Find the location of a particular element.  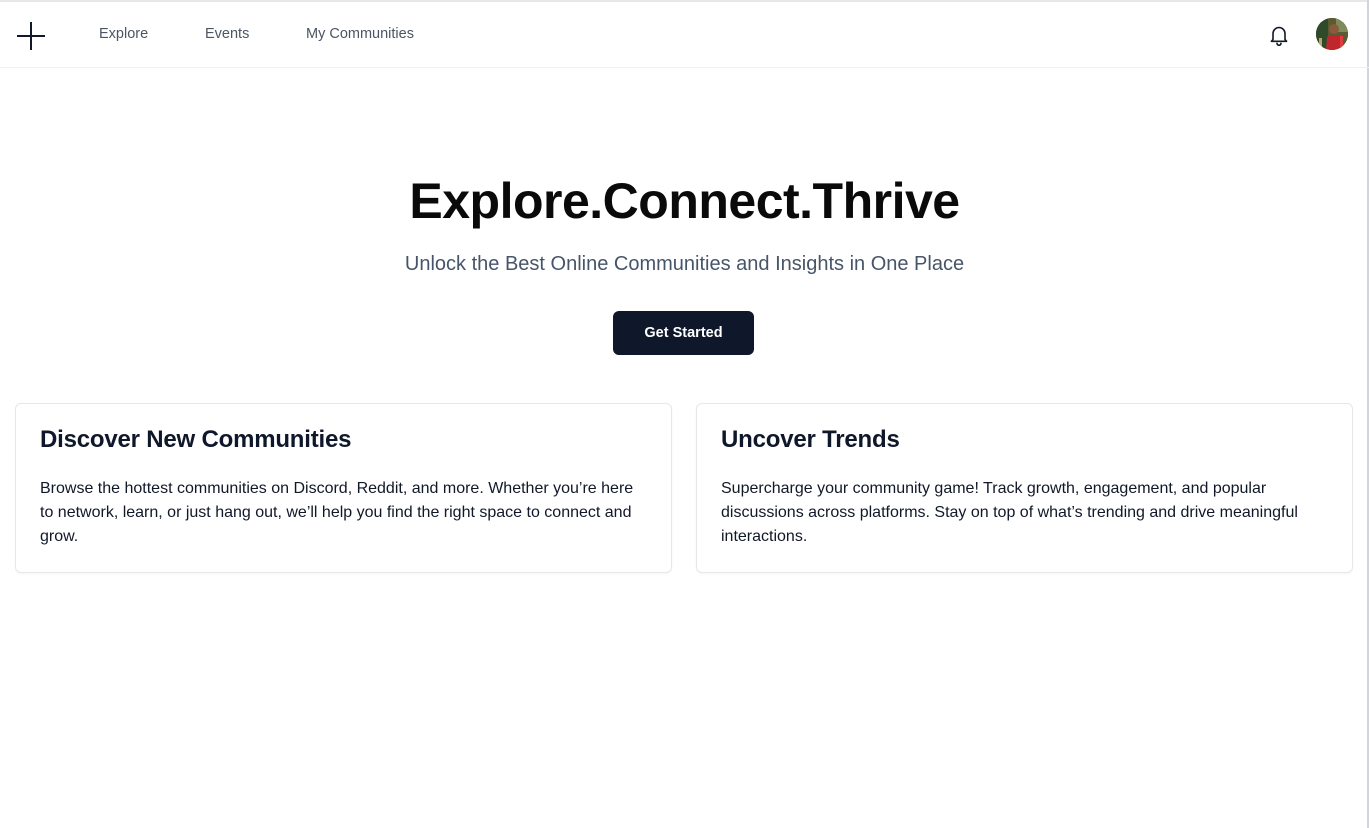

nav-link-events: Events is located at coordinates (227, 34).